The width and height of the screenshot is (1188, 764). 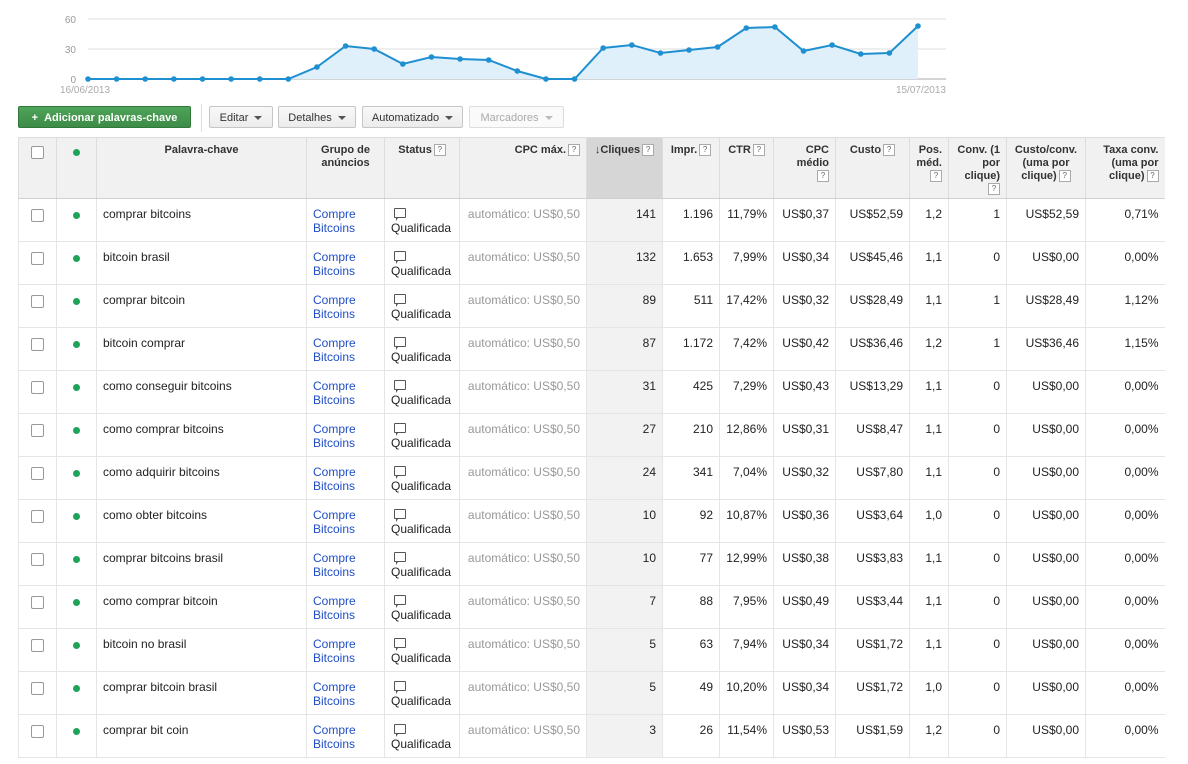 What do you see at coordinates (804, 168) in the screenshot?
I see `col-avg-cpc: CPC médio?` at bounding box center [804, 168].